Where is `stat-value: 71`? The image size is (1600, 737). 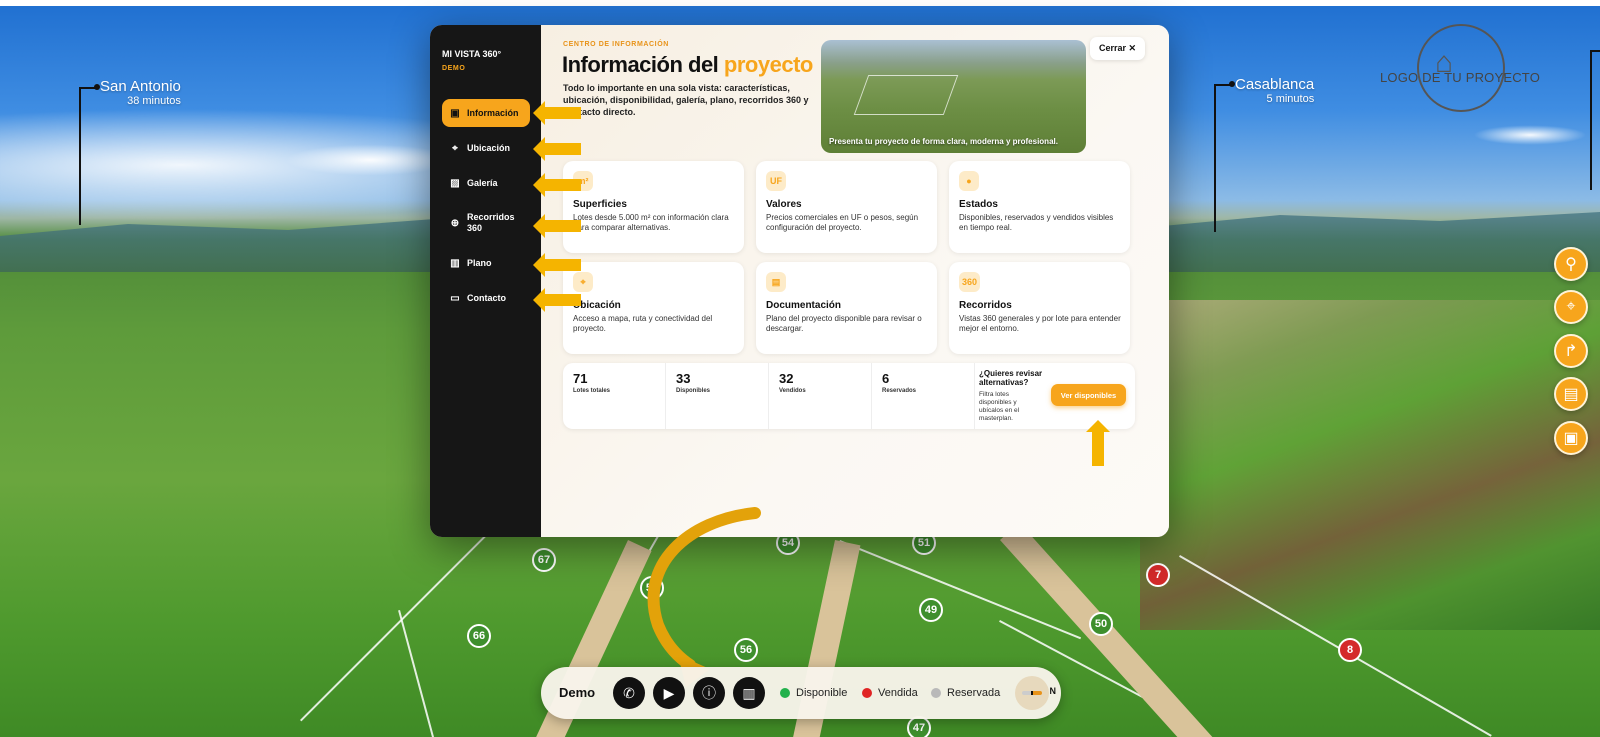 stat-value: 71 is located at coordinates (580, 378).